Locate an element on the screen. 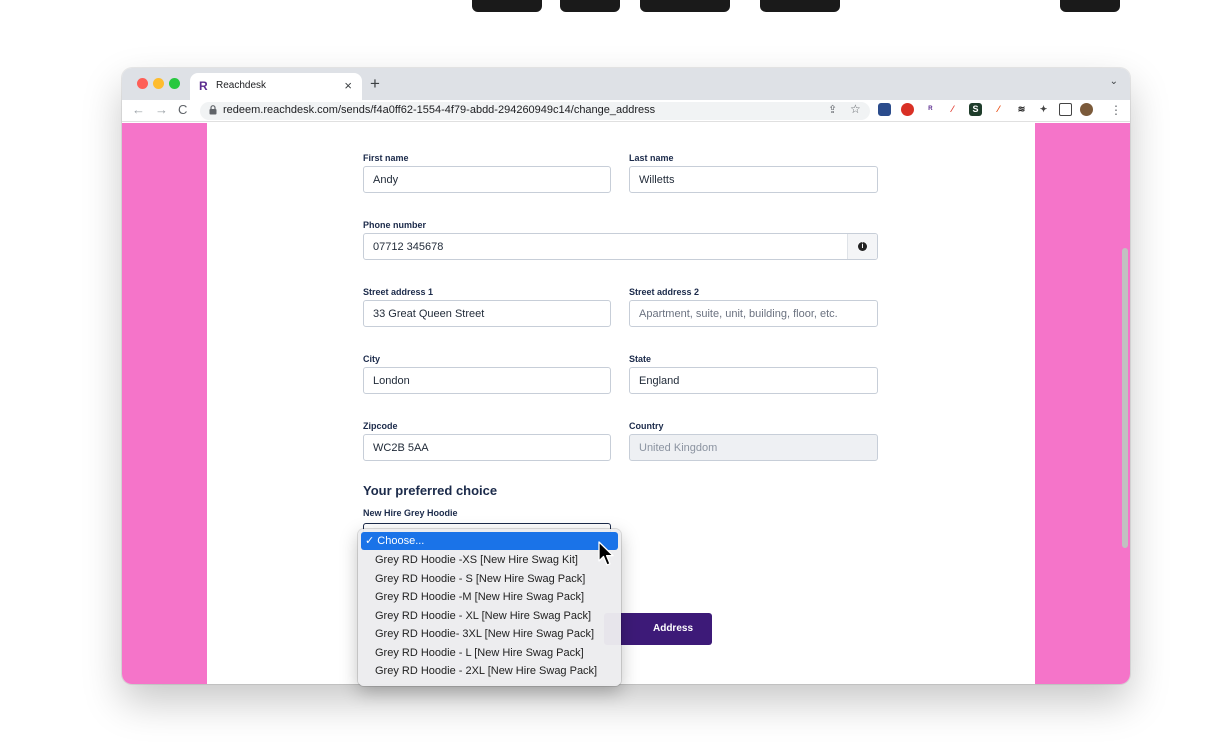  minimize-window-button is located at coordinates (158, 83).